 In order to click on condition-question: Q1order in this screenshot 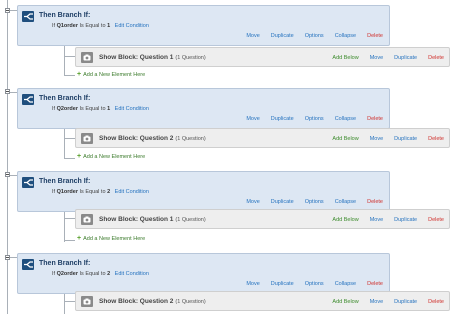, I will do `click(67, 192)`.